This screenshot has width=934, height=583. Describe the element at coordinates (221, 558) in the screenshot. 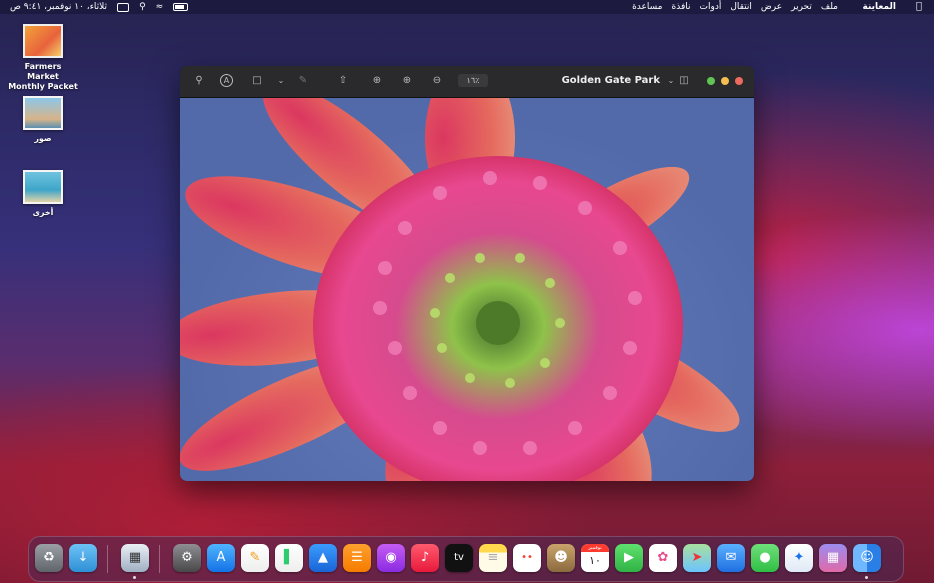

I see `app-store-icon: A` at that location.